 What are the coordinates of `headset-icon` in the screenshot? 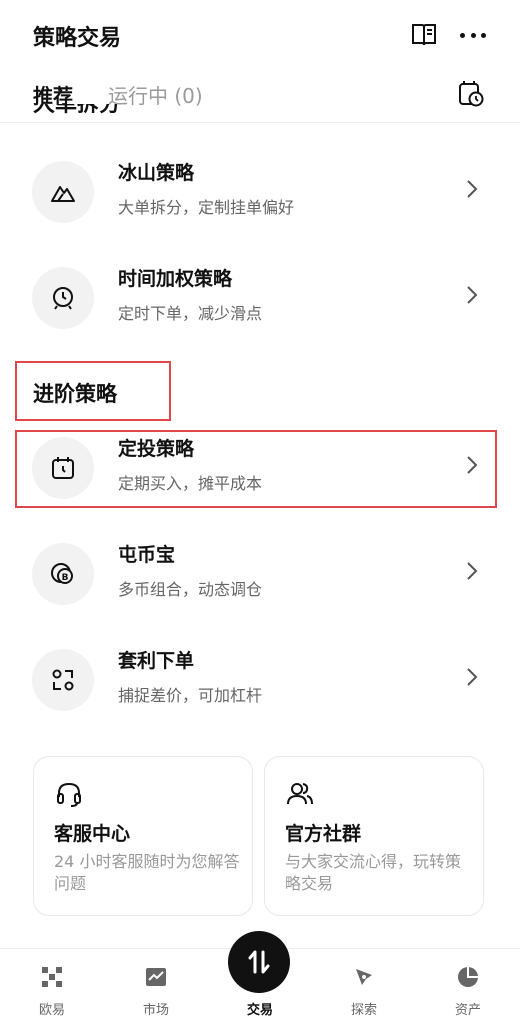 It's located at (69, 794).